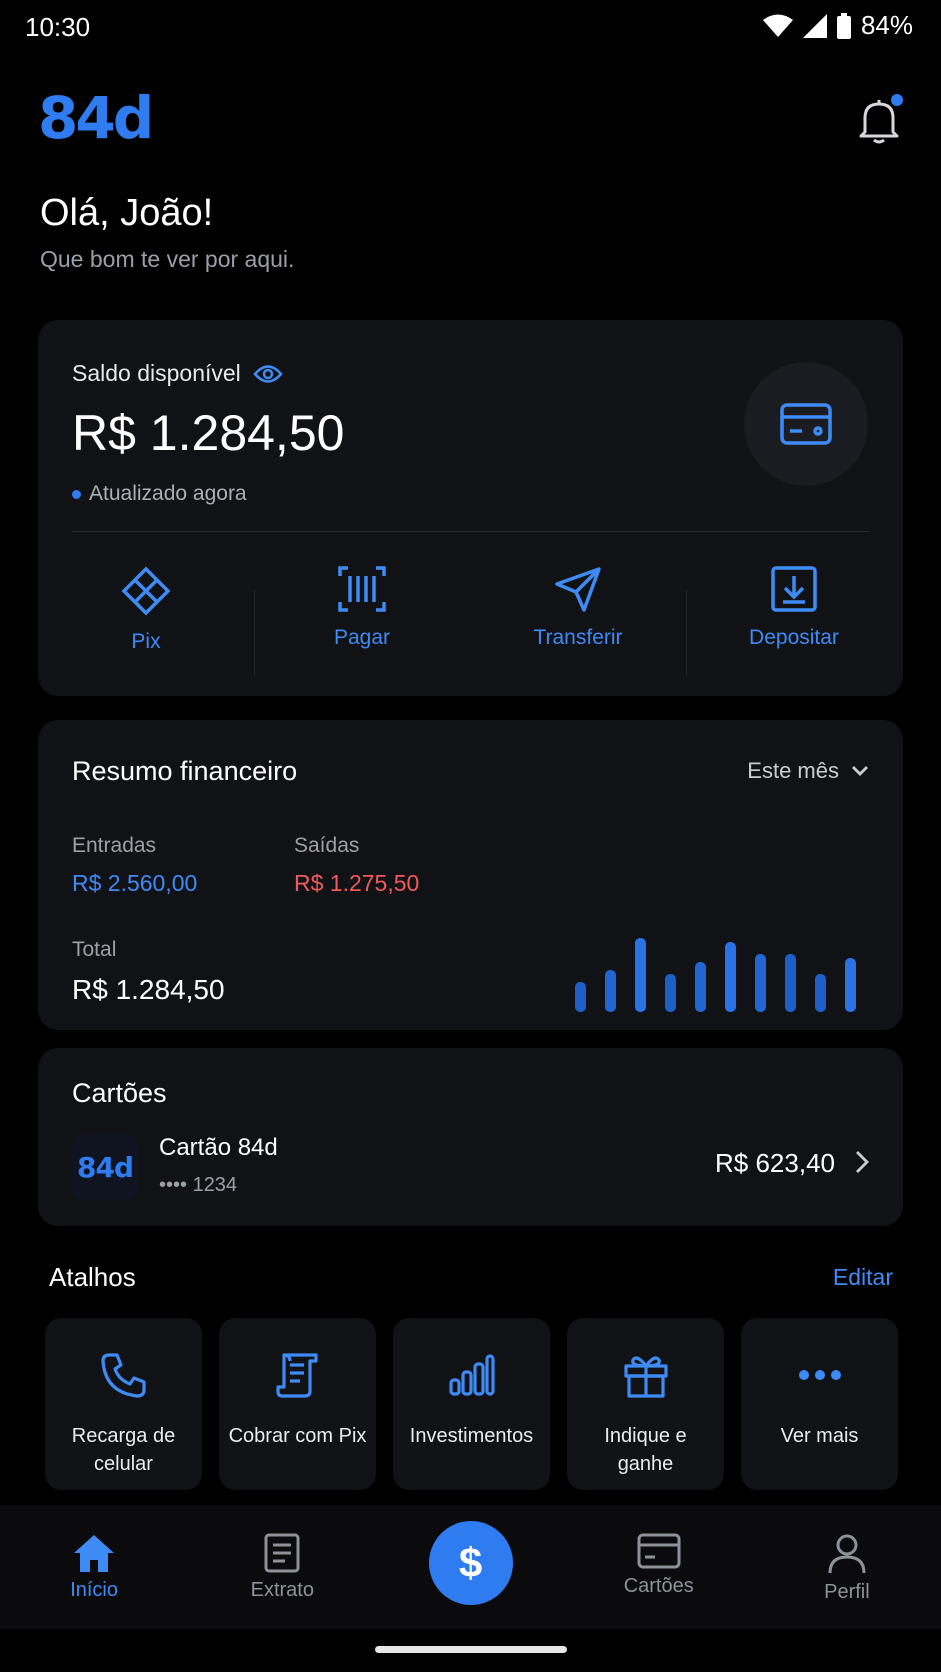  I want to click on eye-icon, so click(268, 374).